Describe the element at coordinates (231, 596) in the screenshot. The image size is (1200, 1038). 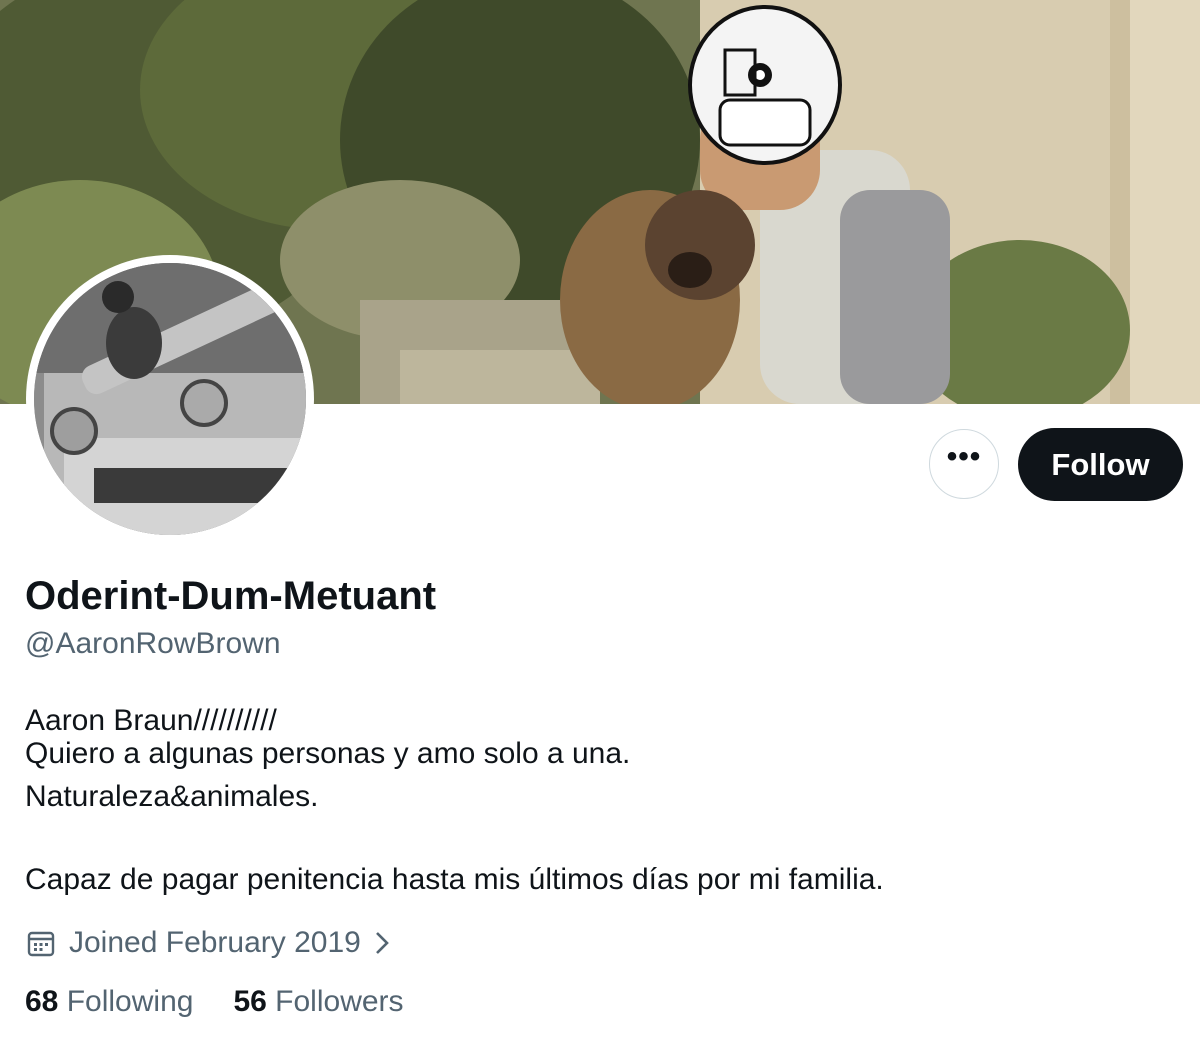
I see `display-name: Oderint-Dum-Metuant` at that location.